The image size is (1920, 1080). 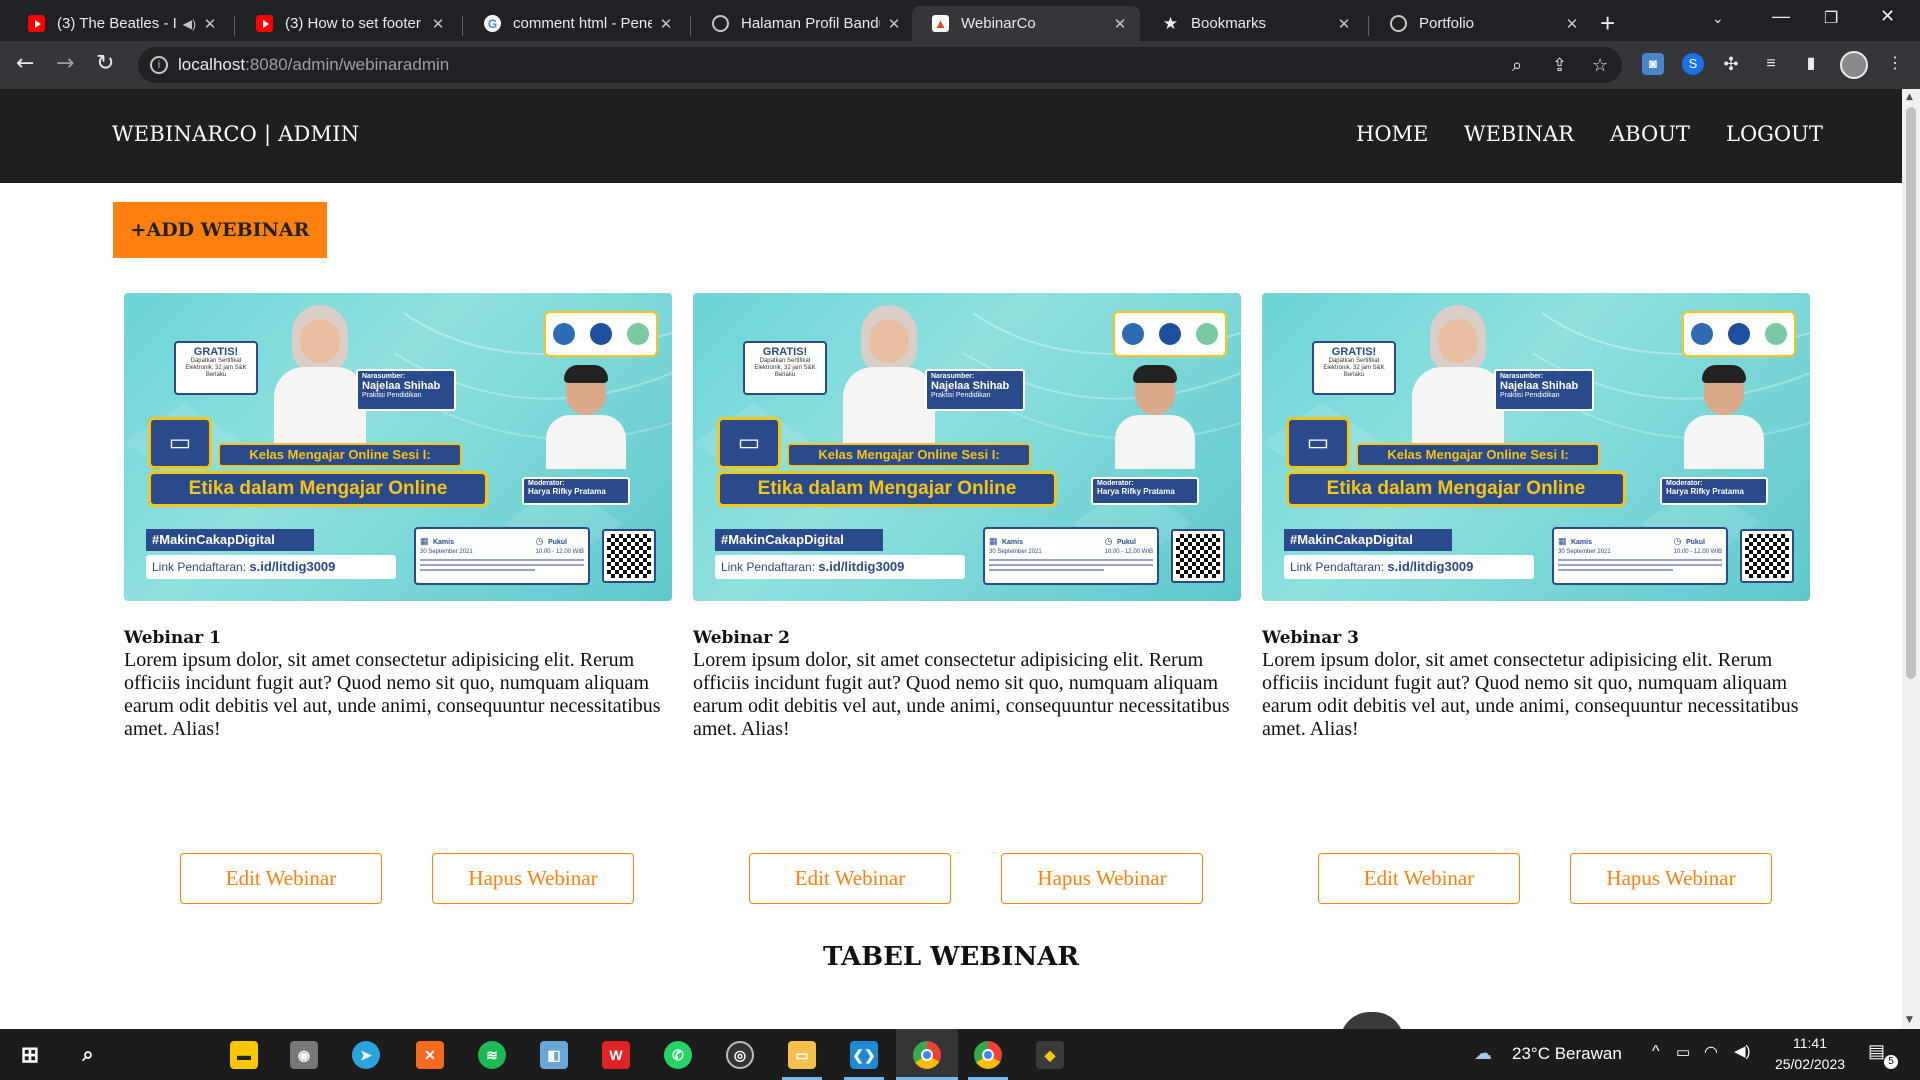 What do you see at coordinates (1519, 134) in the screenshot?
I see `nav-webinar: WEBINAR` at bounding box center [1519, 134].